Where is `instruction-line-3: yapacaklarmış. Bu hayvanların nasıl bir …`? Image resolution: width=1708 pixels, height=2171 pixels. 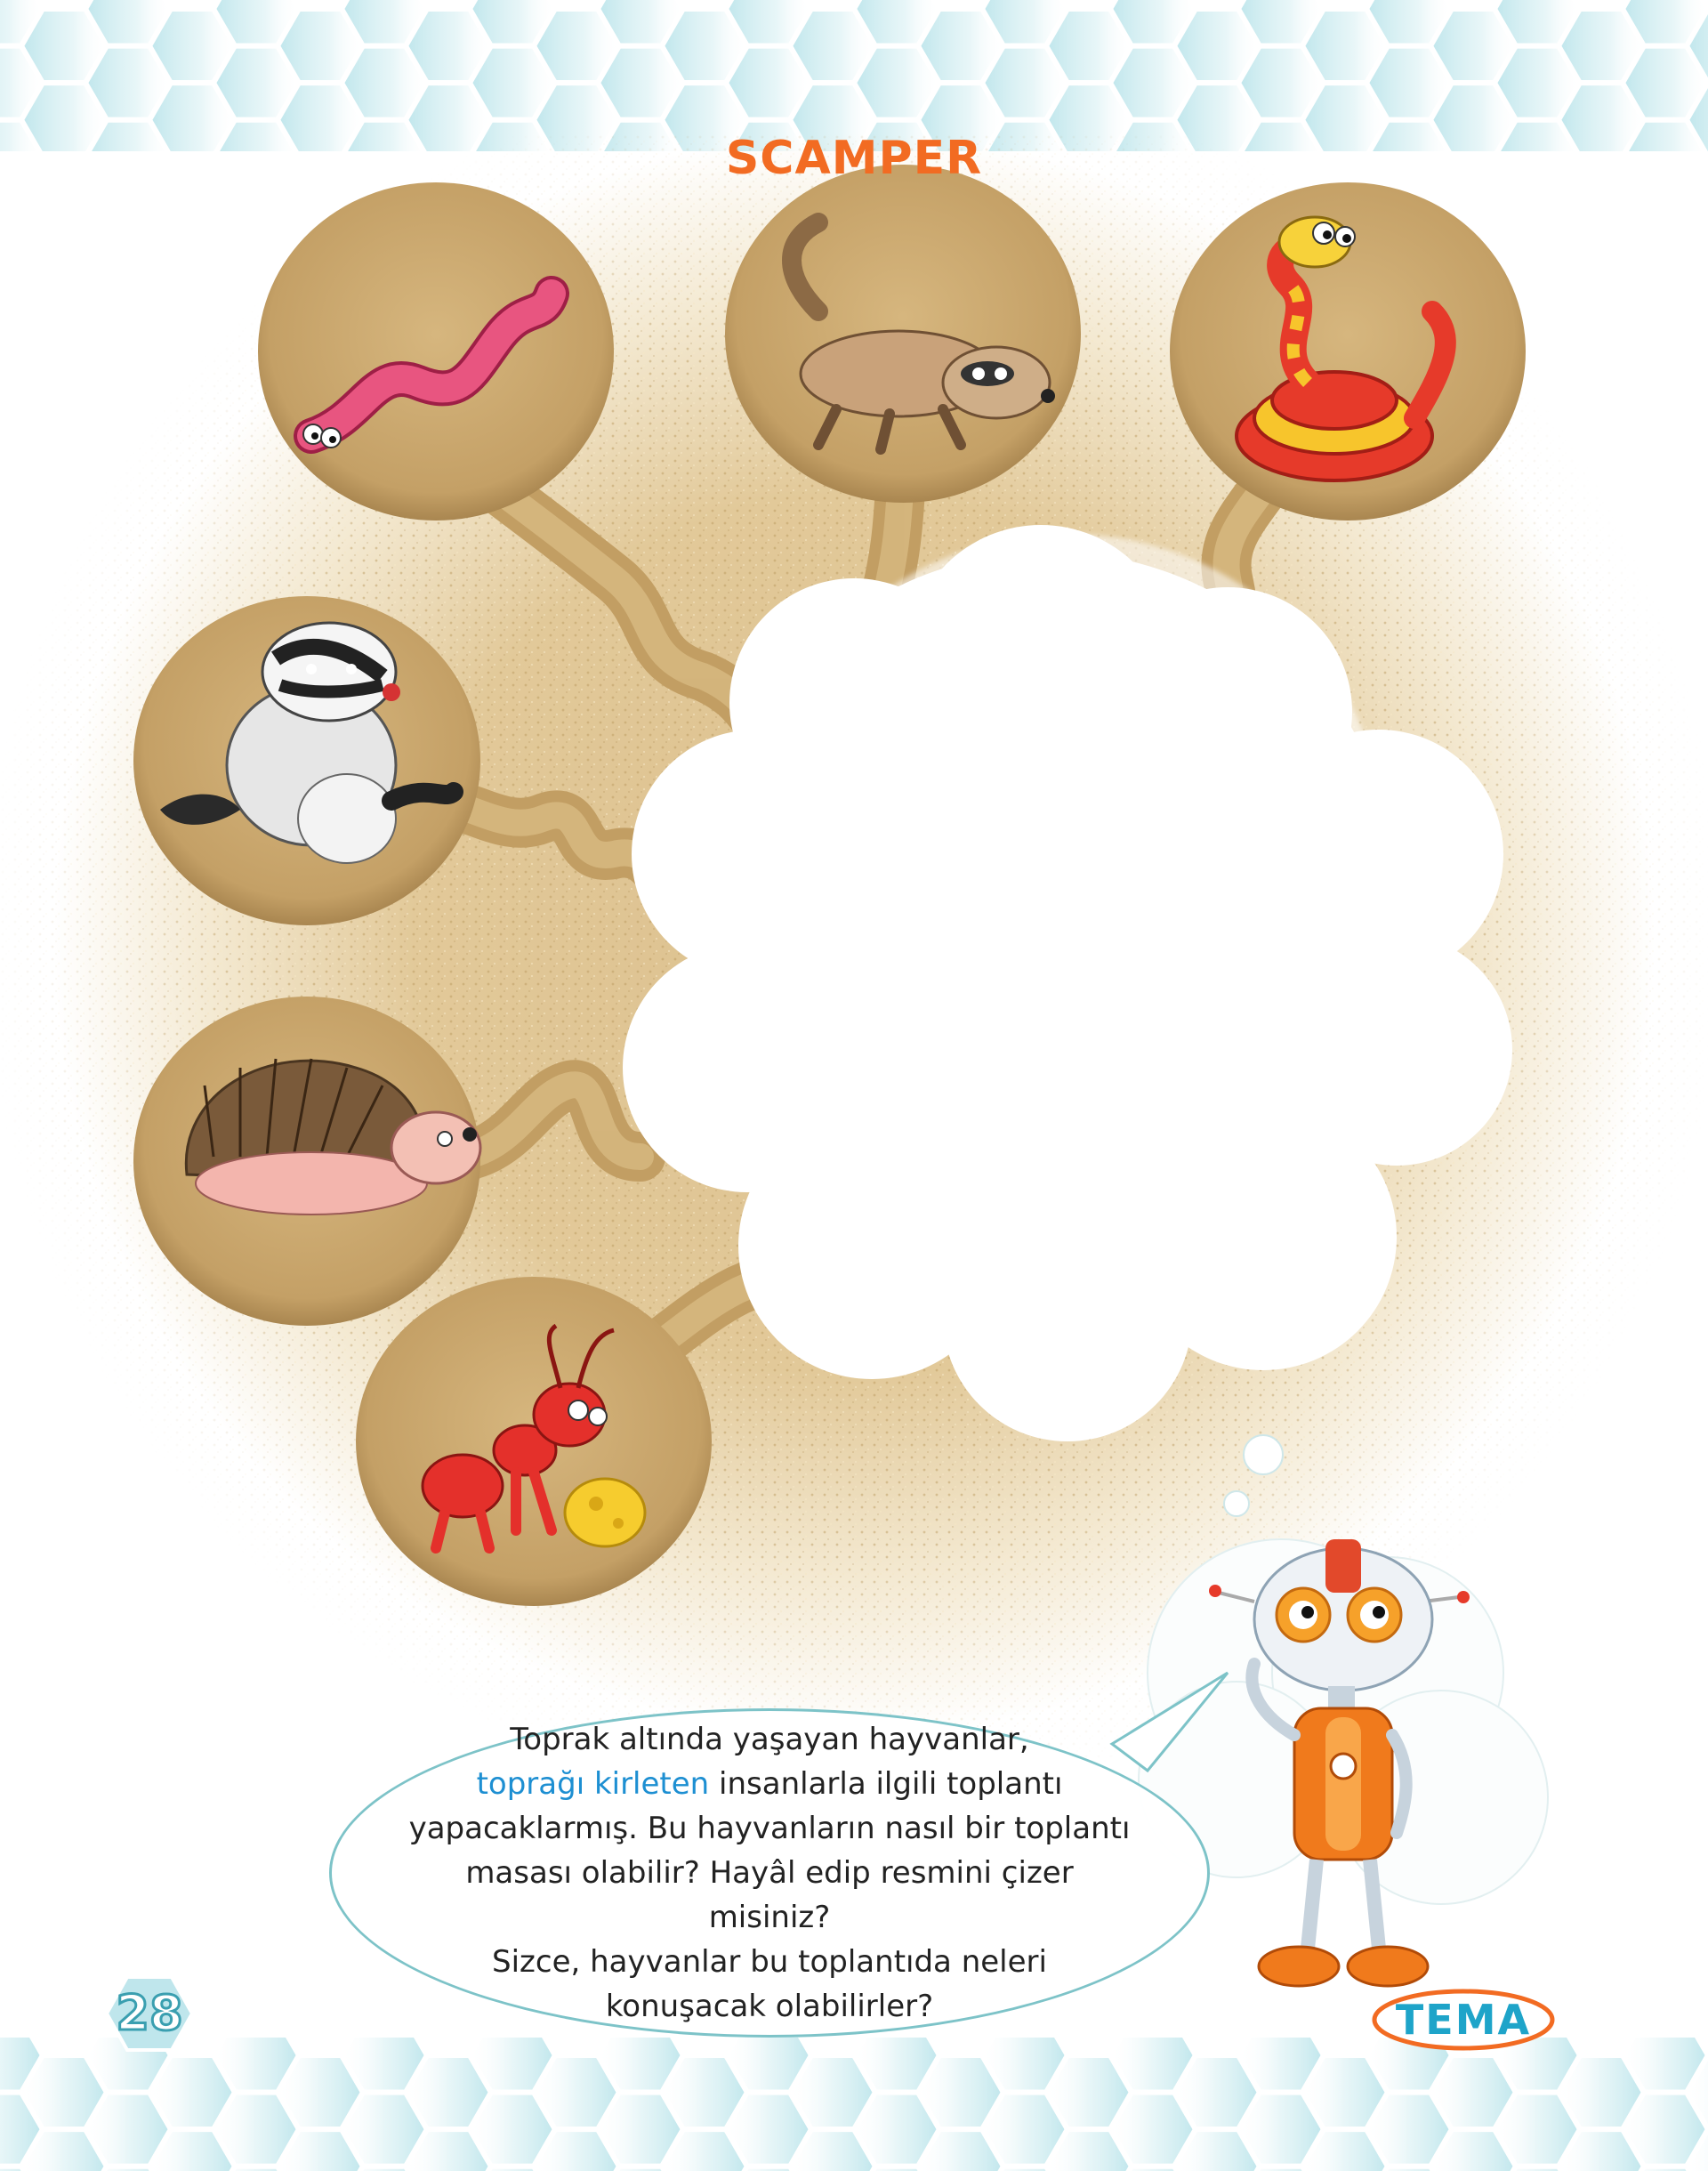
instruction-line-3: yapacaklarmış. Bu hayvanların nasıl bir … is located at coordinates (769, 1828).